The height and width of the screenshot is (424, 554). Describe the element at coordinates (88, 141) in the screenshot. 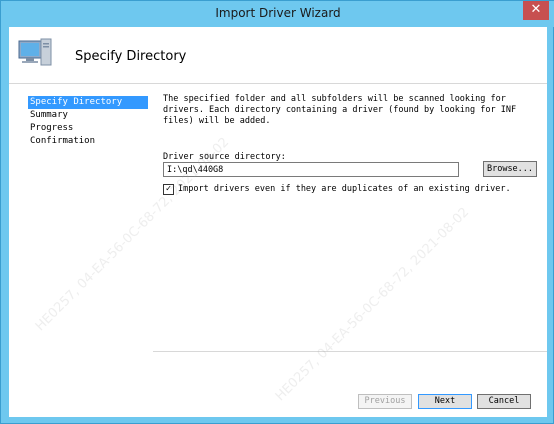

I see `nav-step-confirmation: Confirmation` at that location.